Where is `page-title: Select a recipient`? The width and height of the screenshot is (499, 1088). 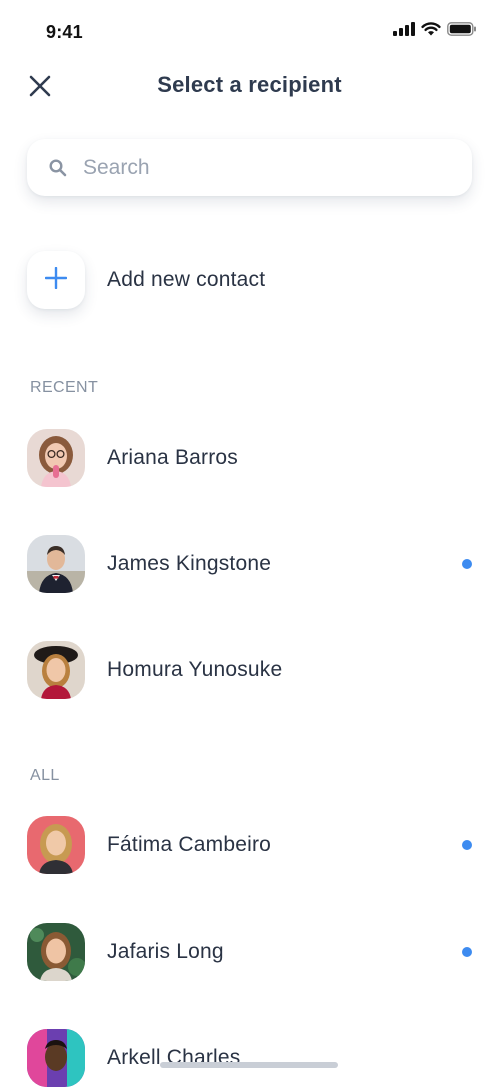 page-title: Select a recipient is located at coordinates (249, 84).